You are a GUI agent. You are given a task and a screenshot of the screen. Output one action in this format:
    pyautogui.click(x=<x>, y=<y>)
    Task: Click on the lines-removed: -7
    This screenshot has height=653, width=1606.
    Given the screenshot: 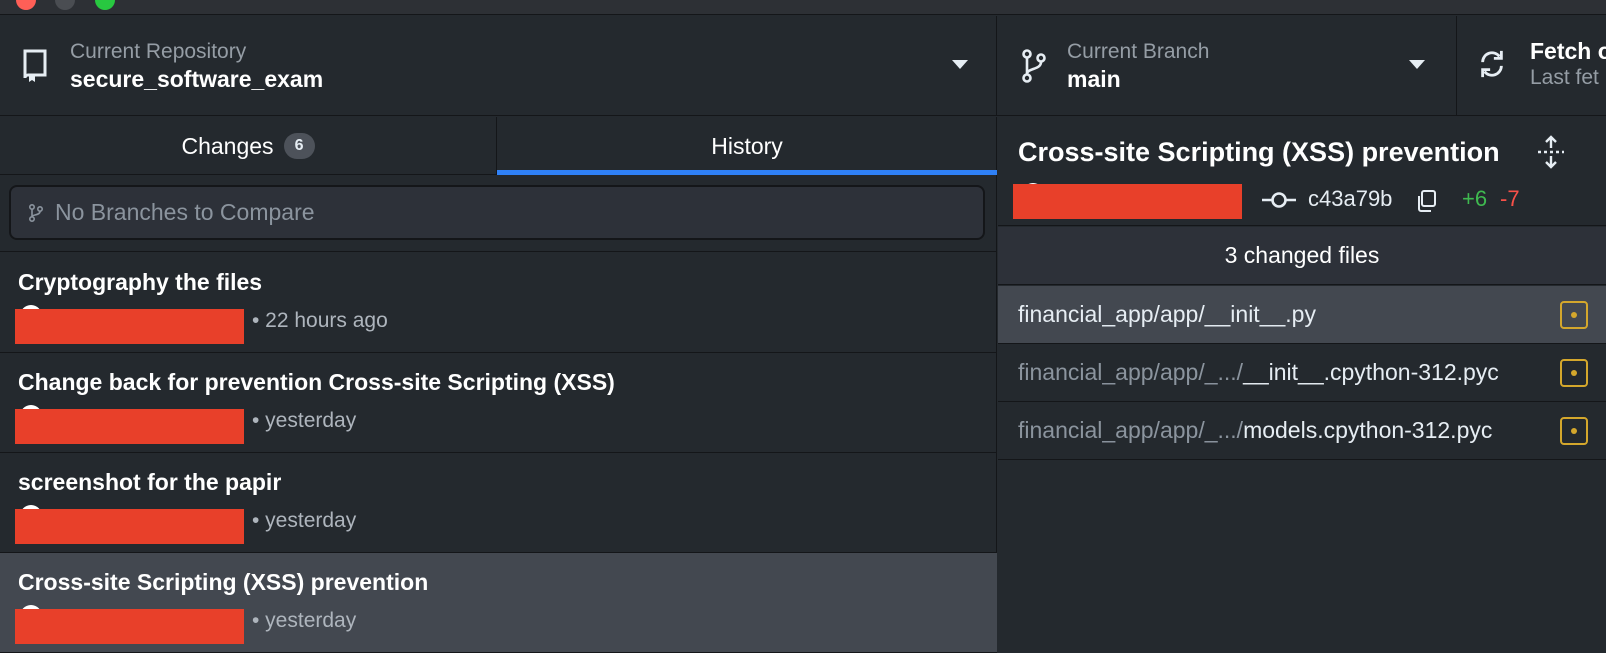 What is the action you would take?
    pyautogui.click(x=1510, y=198)
    